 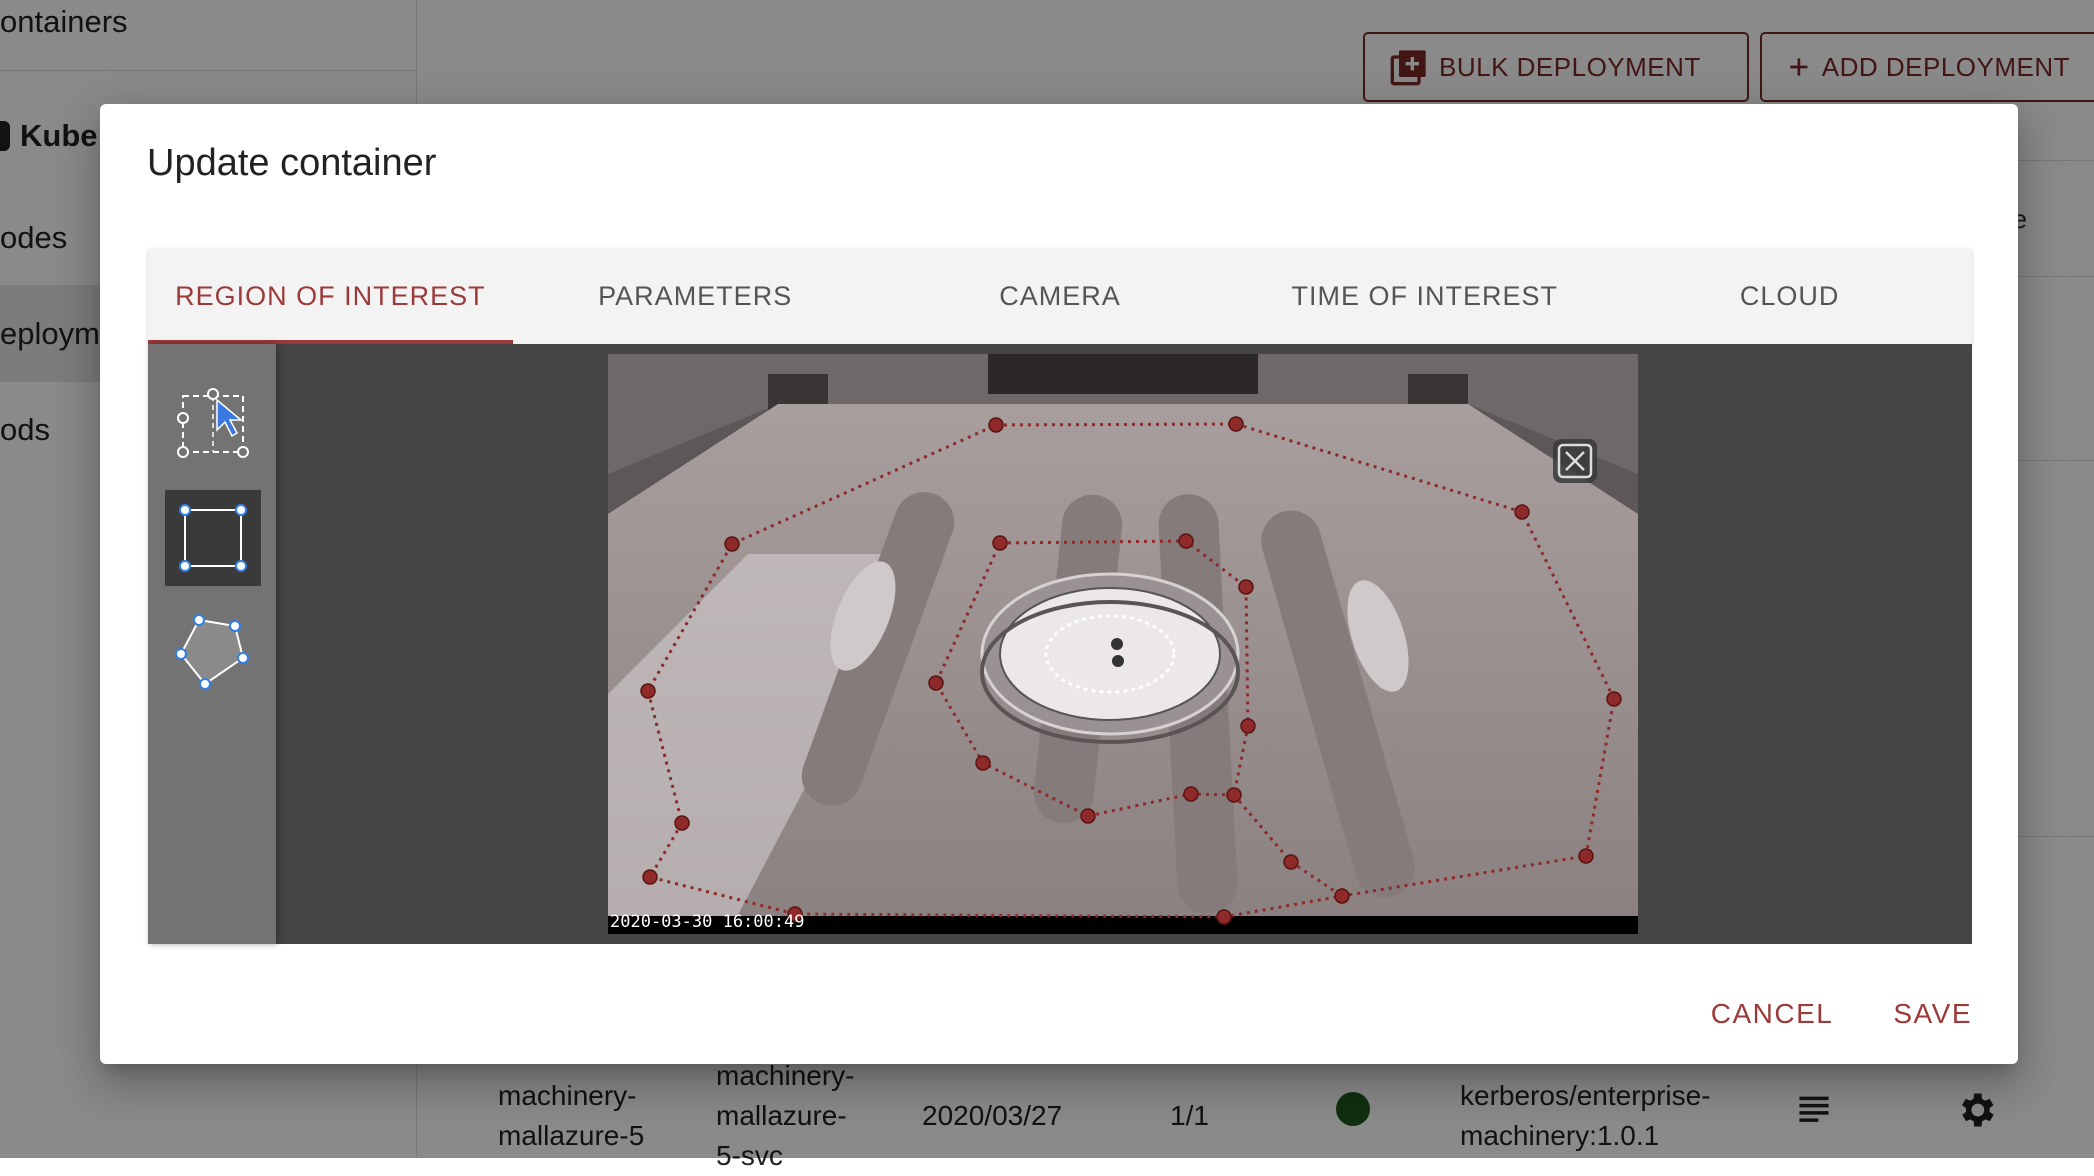 What do you see at coordinates (1772, 1014) in the screenshot?
I see `cancel-button: CANCEL` at bounding box center [1772, 1014].